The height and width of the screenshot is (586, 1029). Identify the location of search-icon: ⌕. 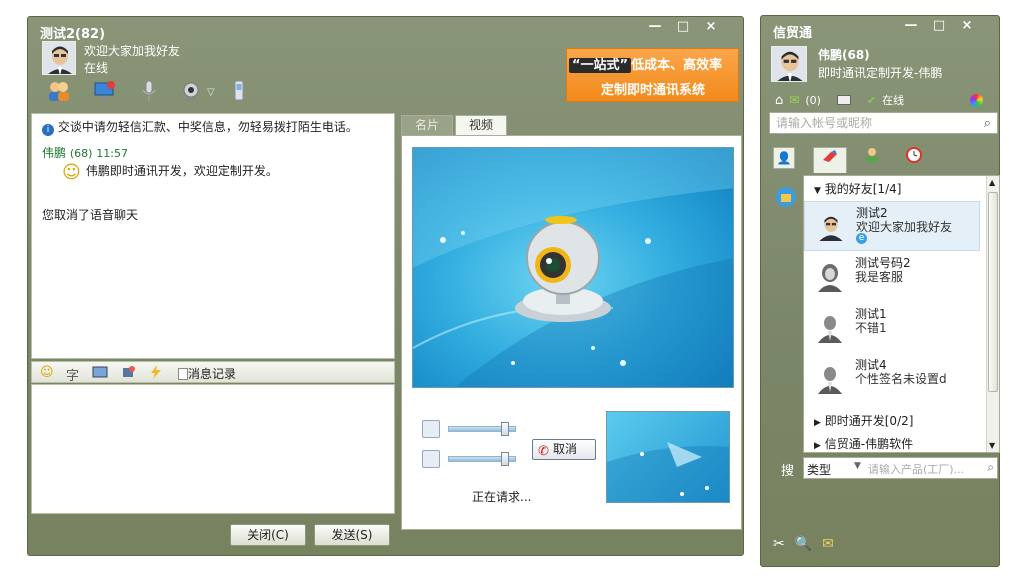
(987, 124).